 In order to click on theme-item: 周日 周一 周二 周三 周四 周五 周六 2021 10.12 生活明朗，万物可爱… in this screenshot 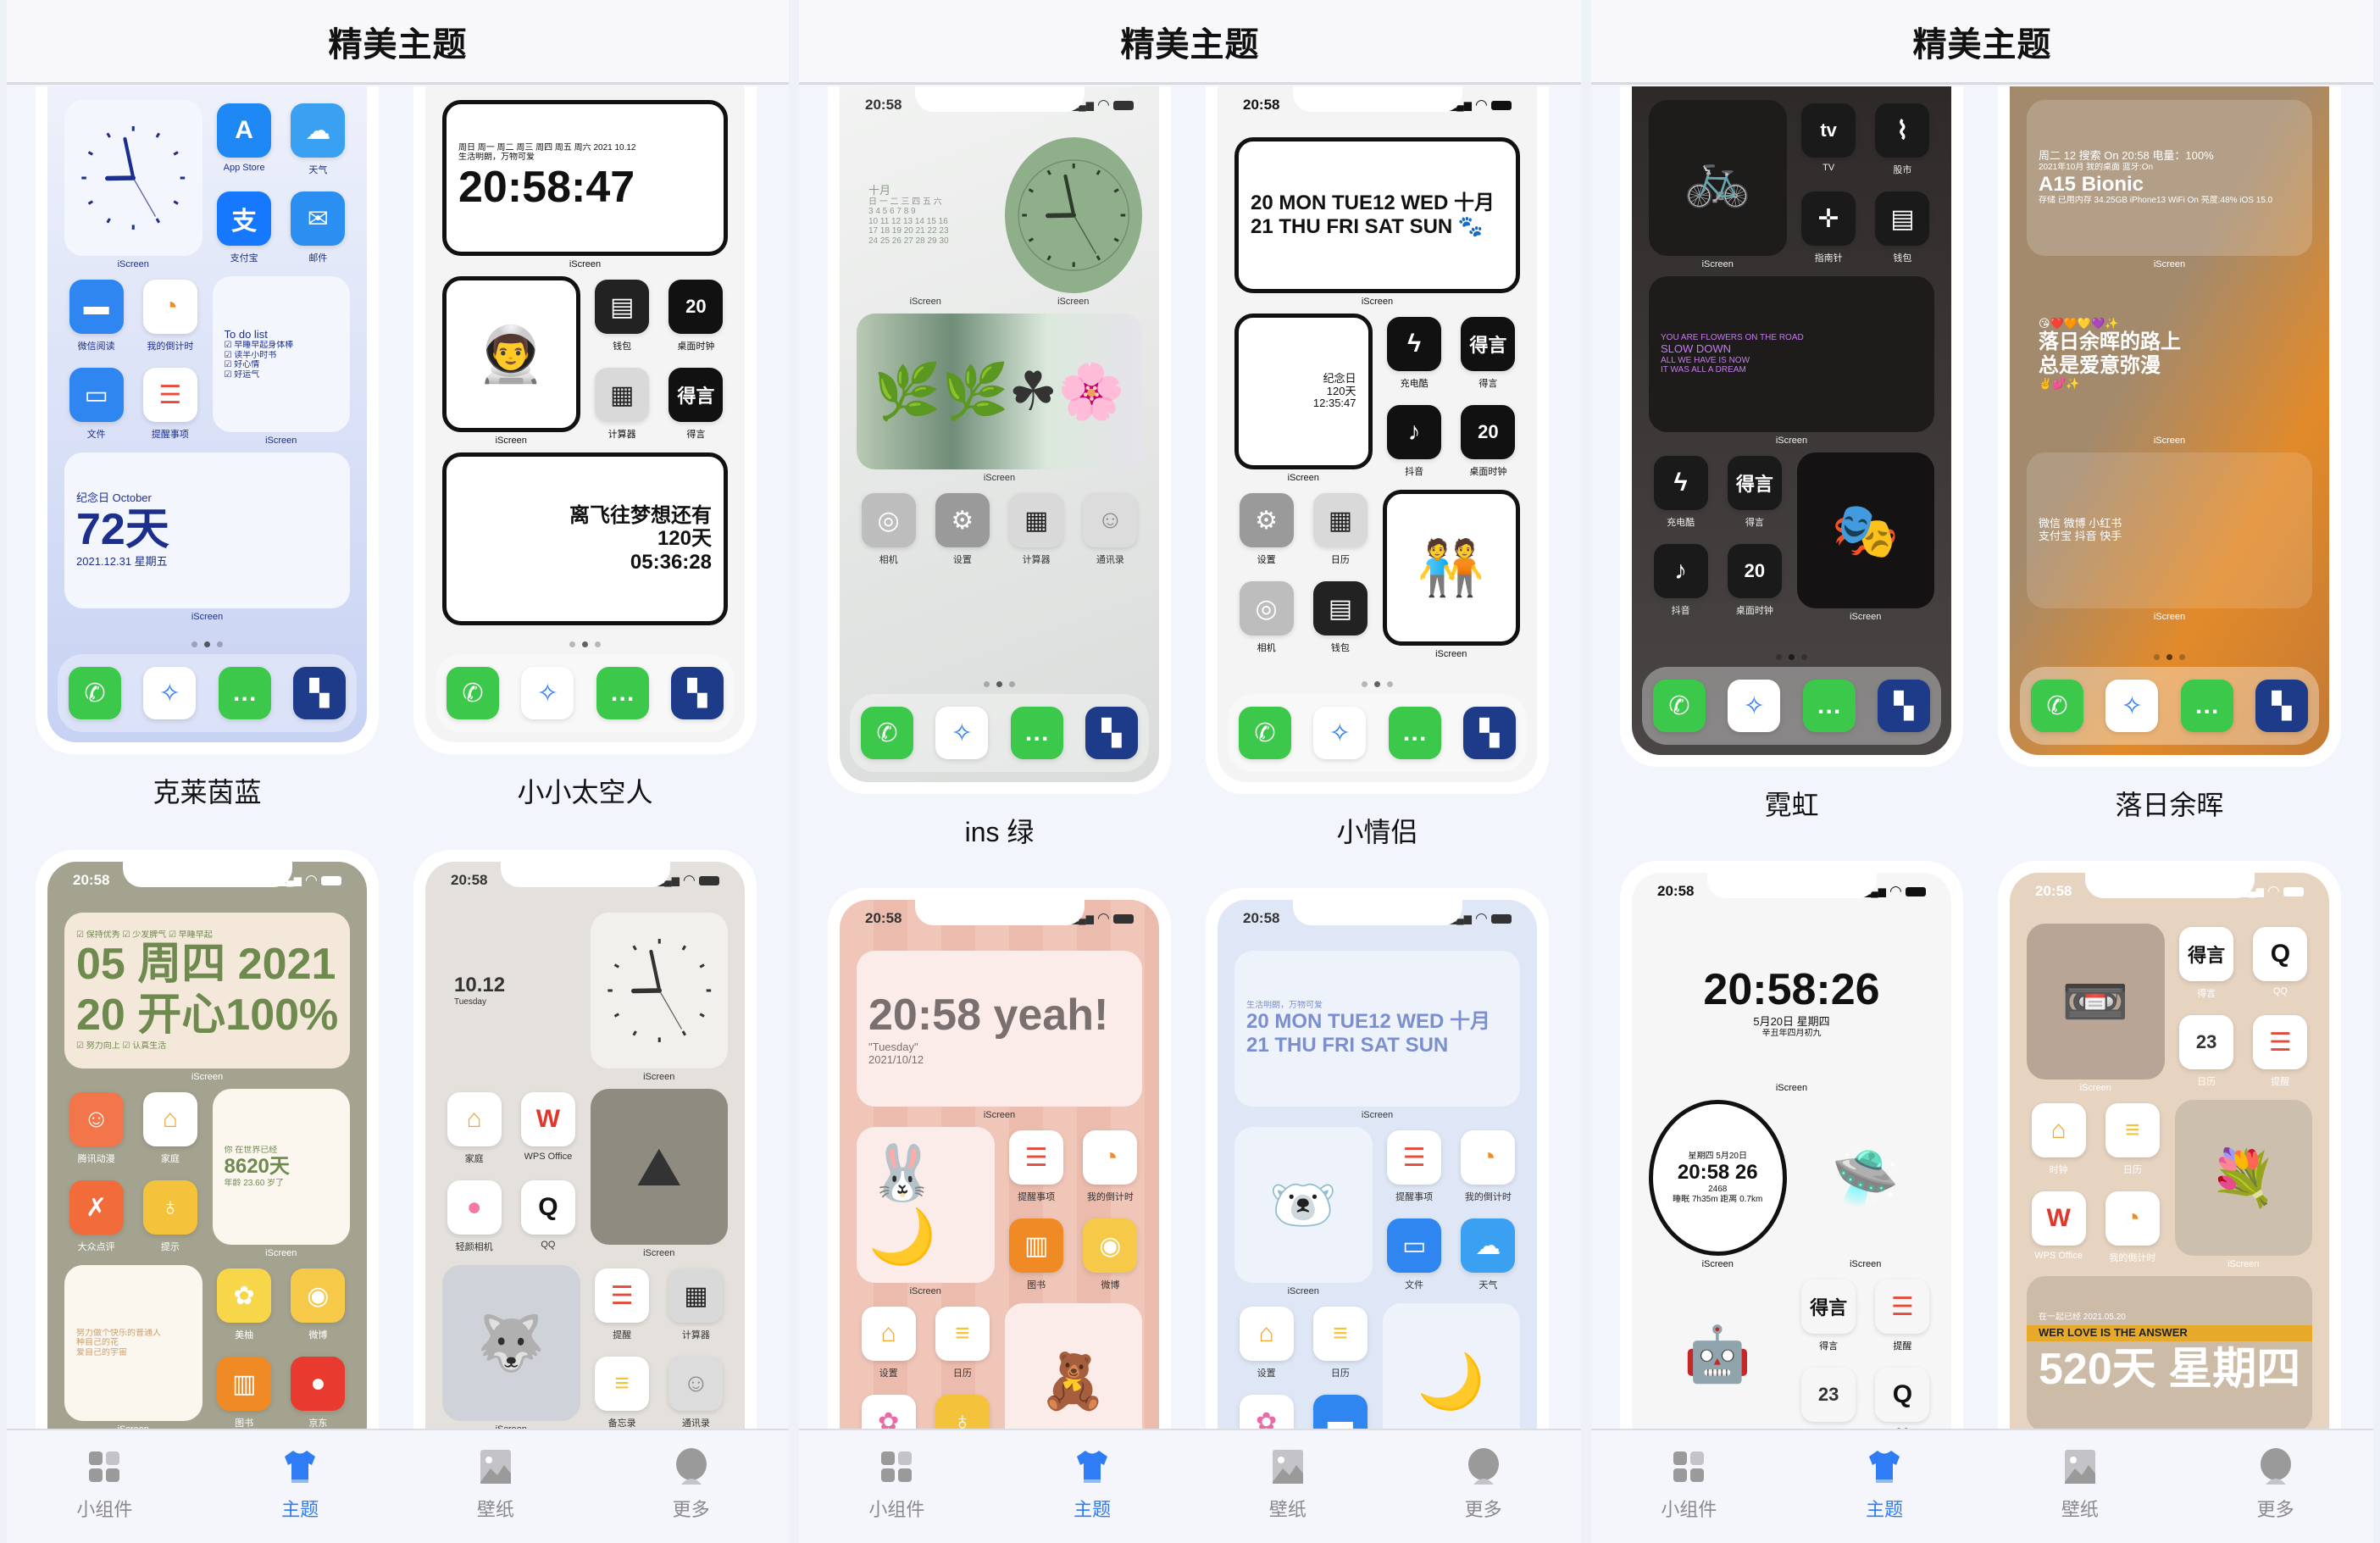, I will do `click(585, 448)`.